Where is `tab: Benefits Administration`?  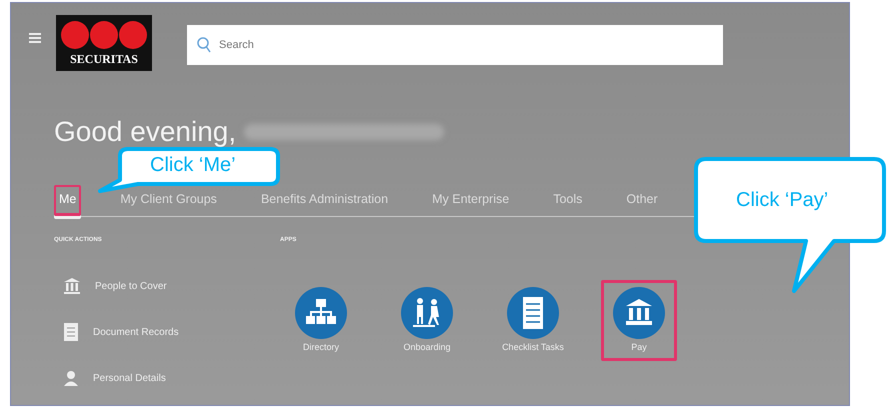
tab: Benefits Administration is located at coordinates (325, 200).